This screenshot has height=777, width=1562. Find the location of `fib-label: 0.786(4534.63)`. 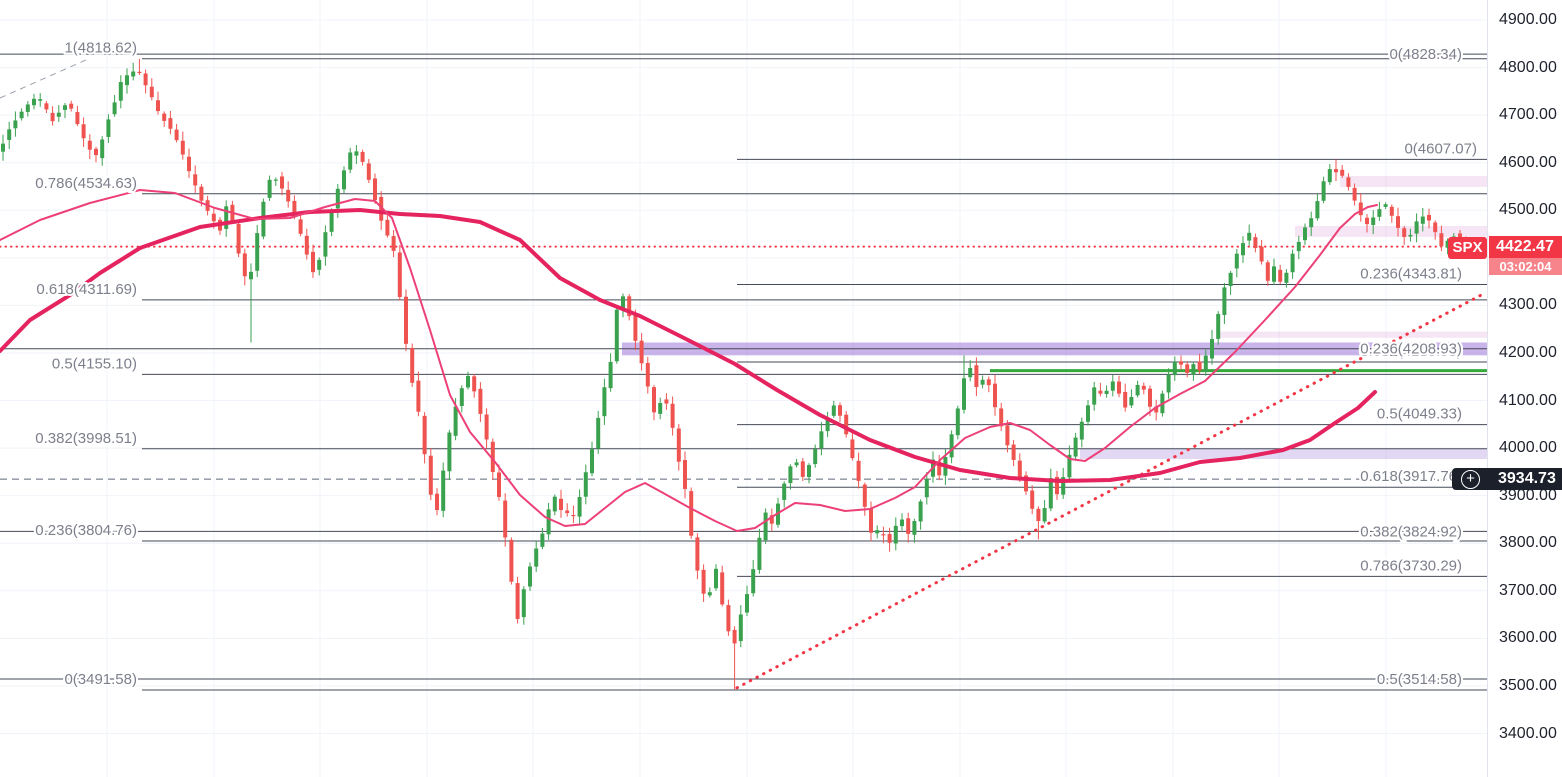

fib-label: 0.786(4534.63) is located at coordinates (86, 183).